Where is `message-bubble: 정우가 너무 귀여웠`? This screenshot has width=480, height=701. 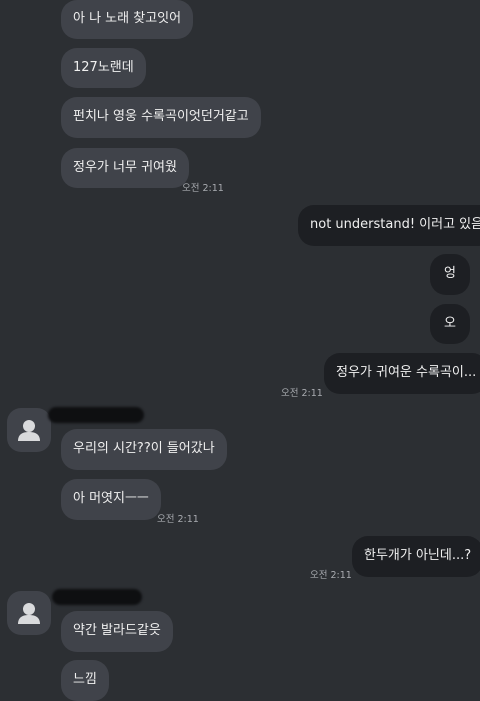
message-bubble: 정우가 너무 귀여웠 is located at coordinates (125, 168).